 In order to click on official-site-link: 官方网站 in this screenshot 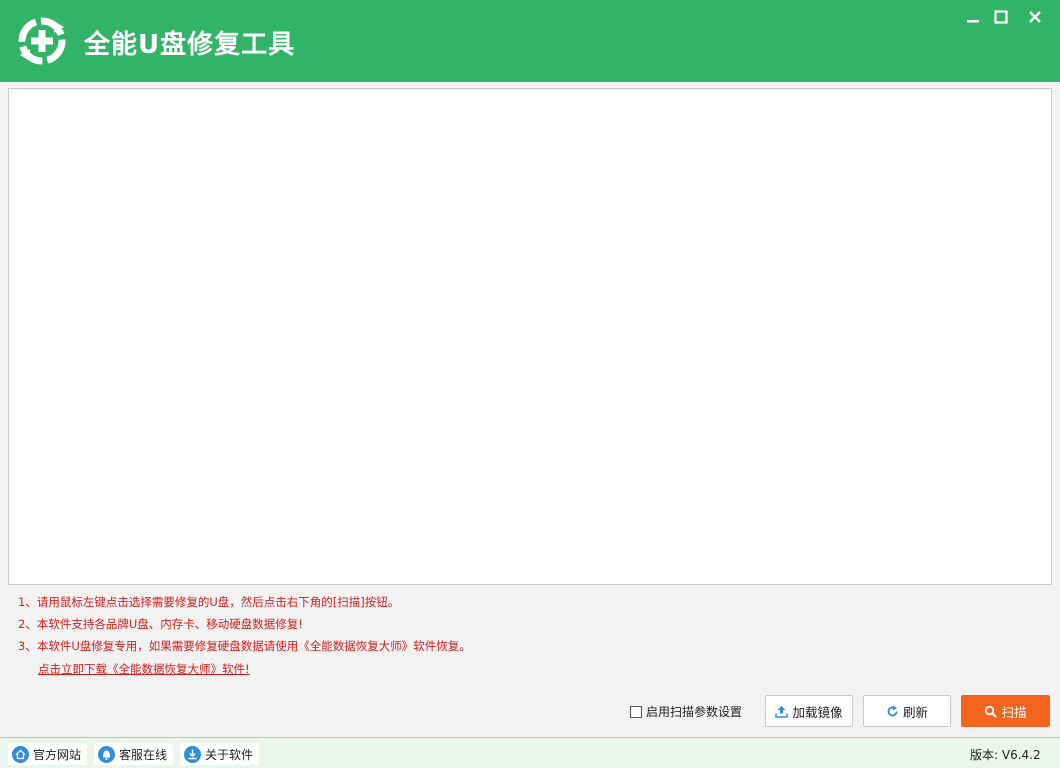, I will do `click(48, 754)`.